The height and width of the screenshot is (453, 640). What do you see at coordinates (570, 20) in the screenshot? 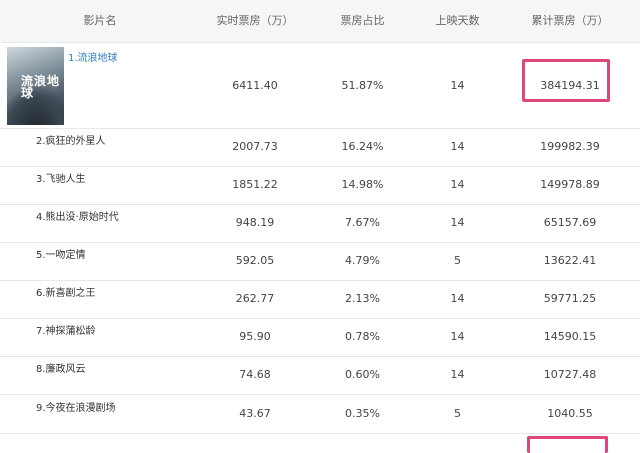
I see `column-header-total-box-office: 累计票房（万）` at bounding box center [570, 20].